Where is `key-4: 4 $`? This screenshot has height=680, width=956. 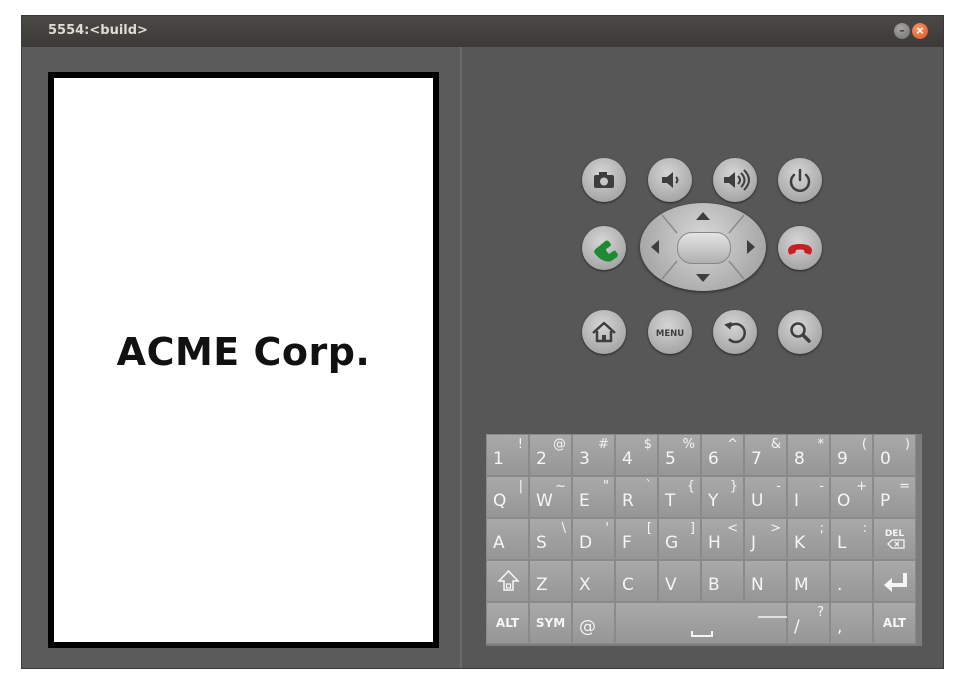 key-4: 4 $ is located at coordinates (636, 455).